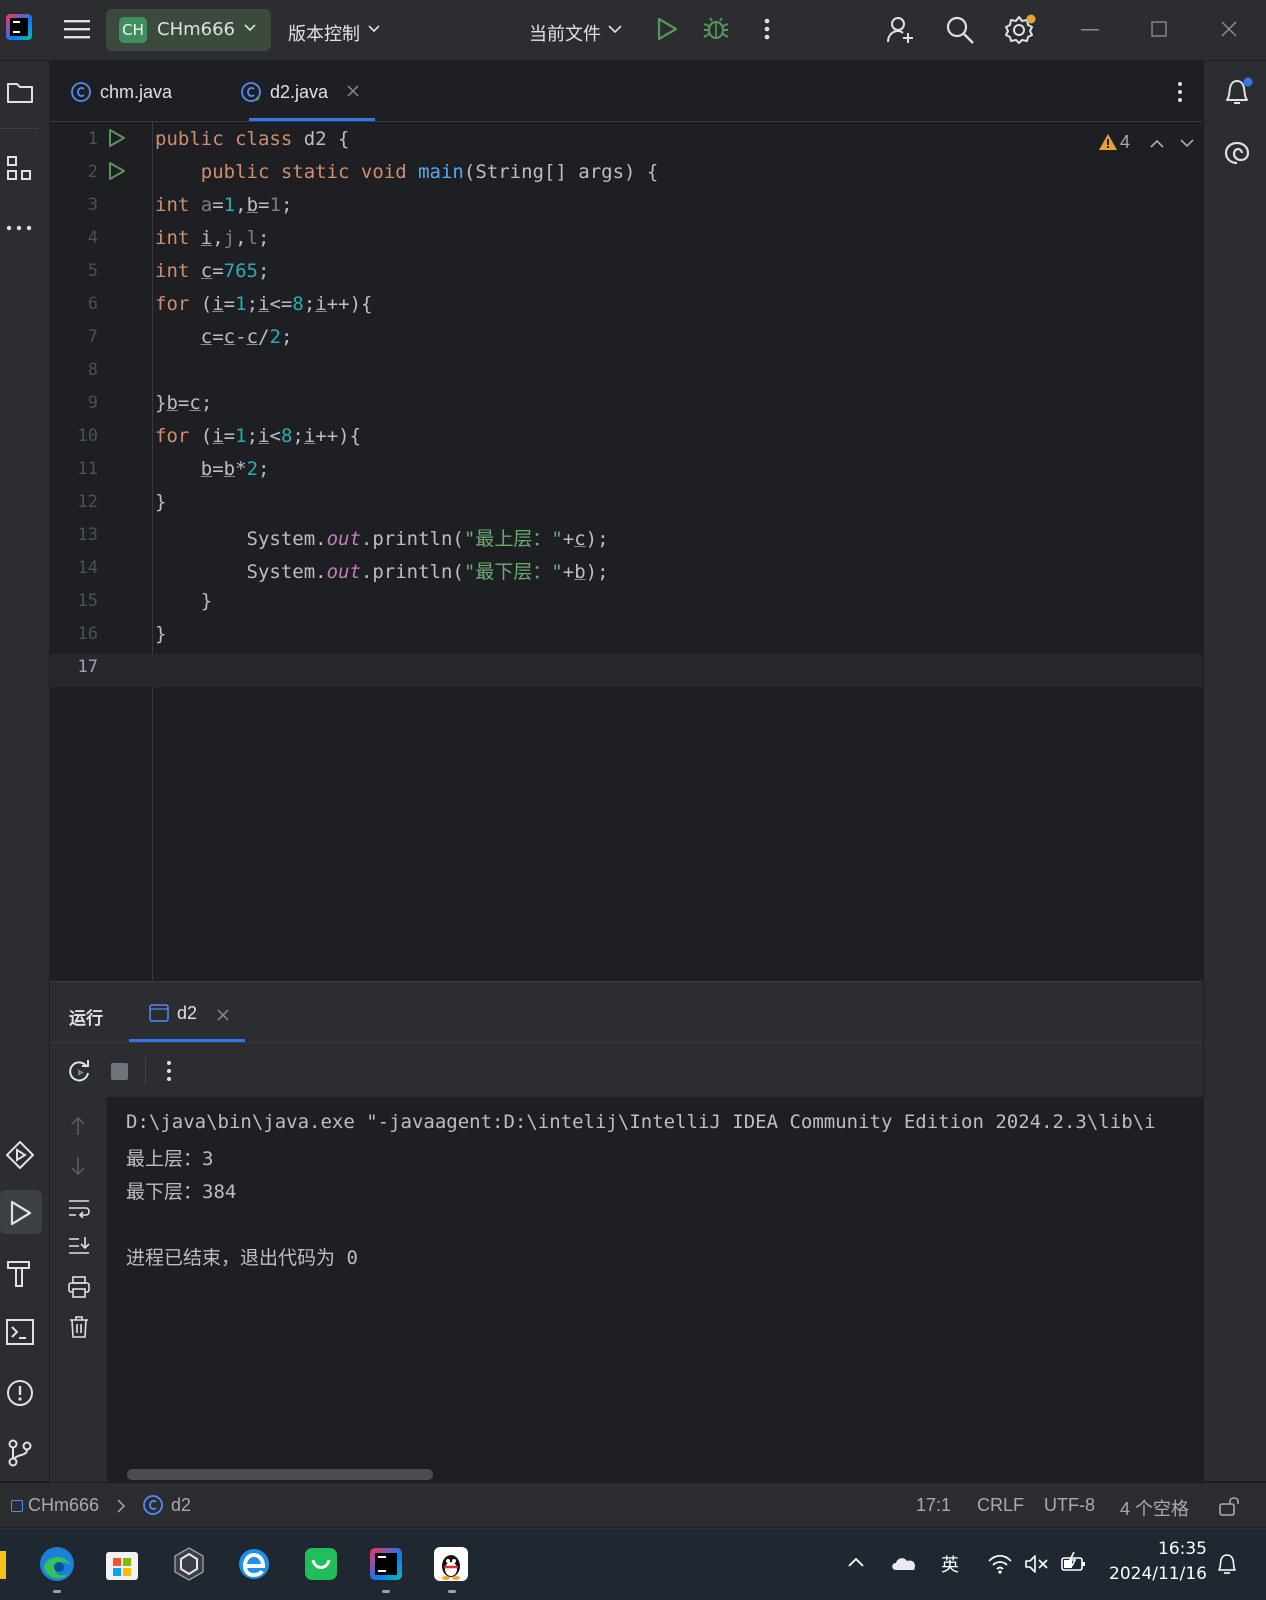 Image resolution: width=1266 pixels, height=1600 pixels. I want to click on print-icon, so click(79, 1287).